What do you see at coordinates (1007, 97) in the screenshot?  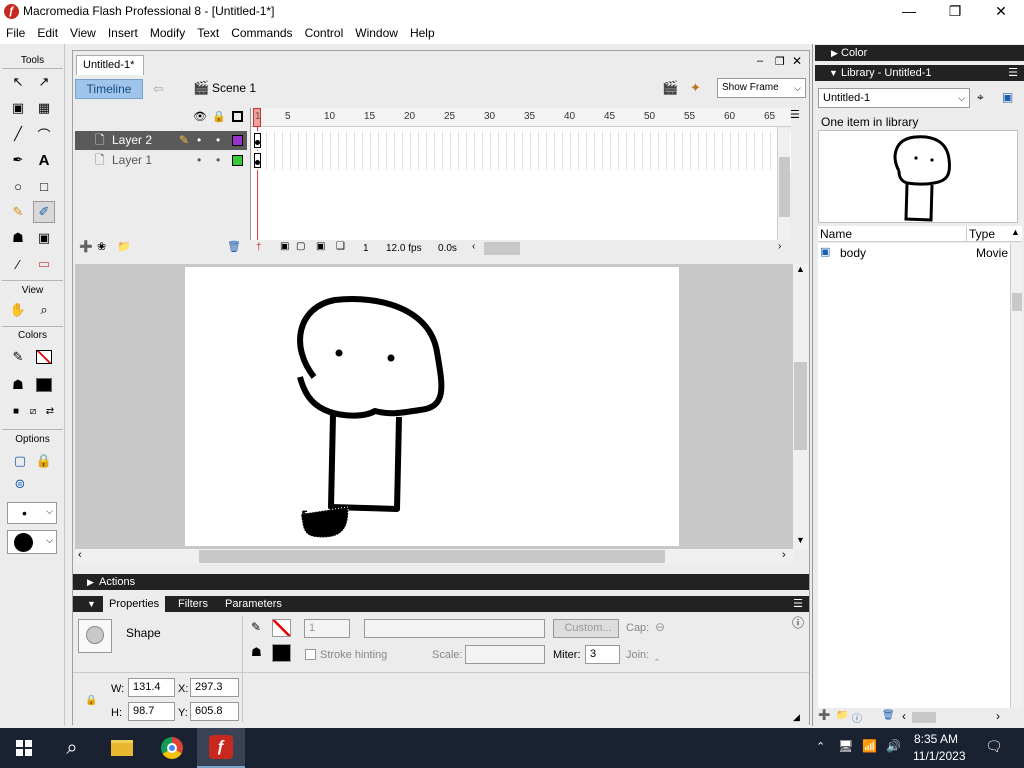 I see `new-library-panel-icon: ▣` at bounding box center [1007, 97].